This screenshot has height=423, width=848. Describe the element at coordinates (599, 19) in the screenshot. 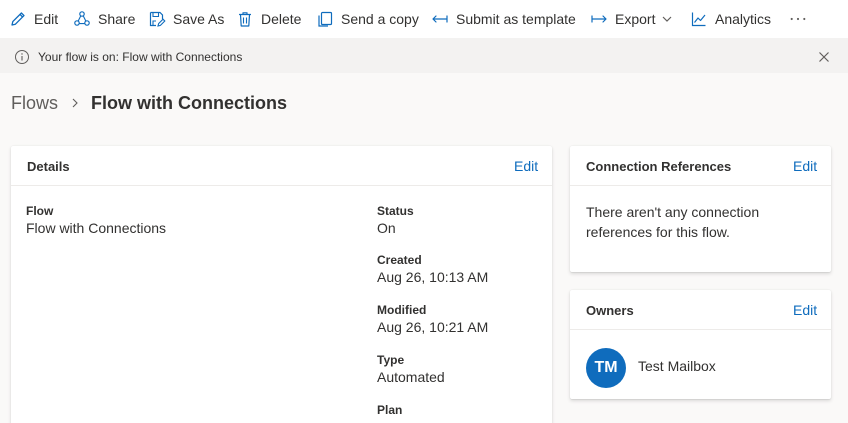

I see `export-icon` at that location.